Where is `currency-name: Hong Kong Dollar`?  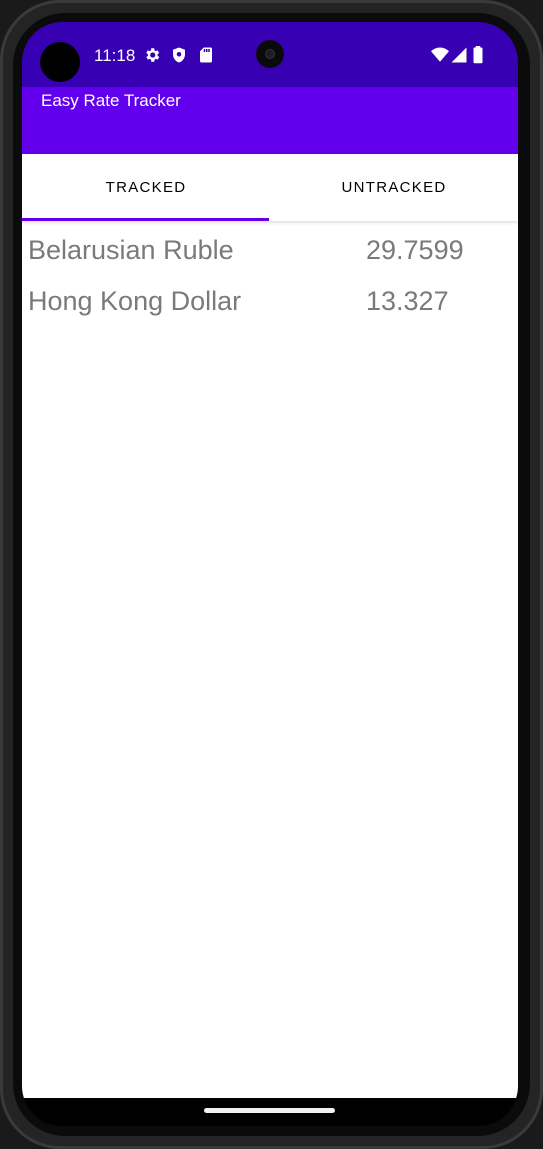 currency-name: Hong Kong Dollar is located at coordinates (135, 301).